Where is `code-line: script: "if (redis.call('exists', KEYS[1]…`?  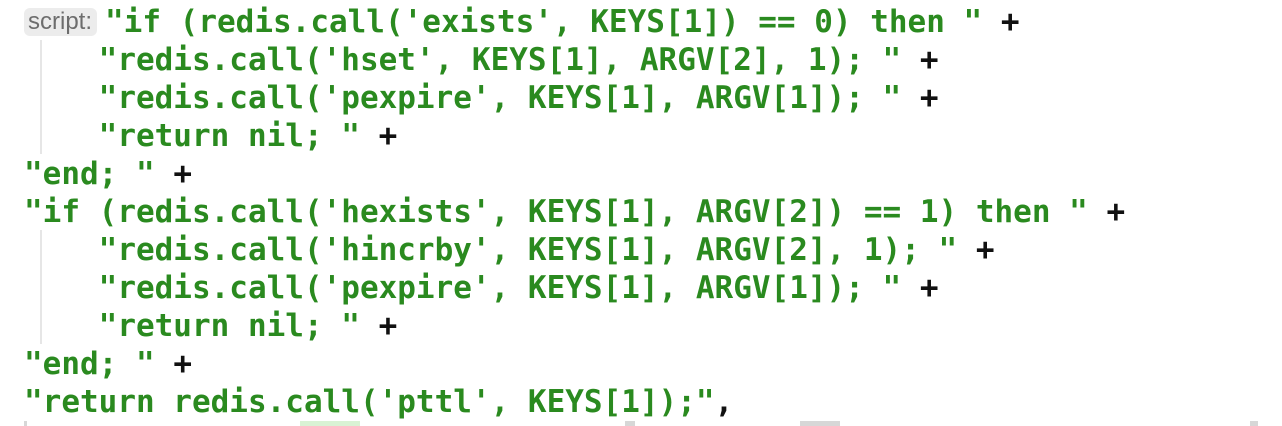 code-line: script: "if (redis.call('exists', KEYS[1]… is located at coordinates (522, 22).